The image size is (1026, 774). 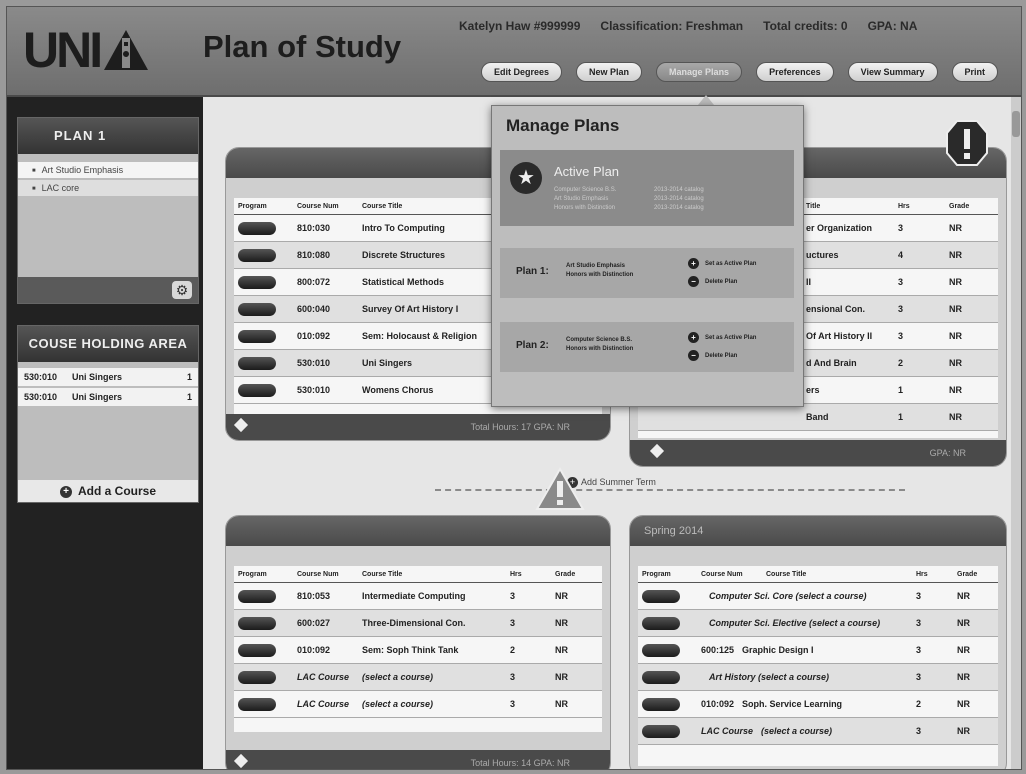 I want to click on col-header: Grade, so click(x=975, y=574).